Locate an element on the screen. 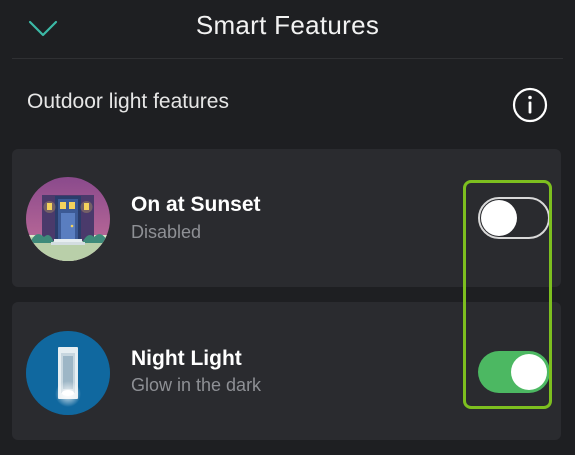 The image size is (575, 455). night-light-toggle is located at coordinates (514, 372).